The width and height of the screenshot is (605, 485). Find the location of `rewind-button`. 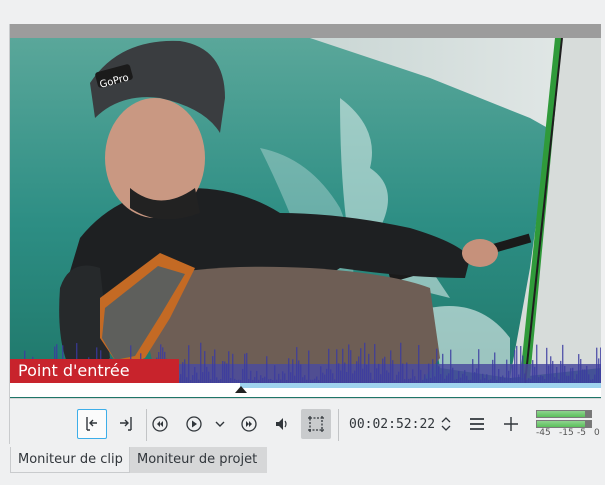

rewind-button is located at coordinates (160, 424).